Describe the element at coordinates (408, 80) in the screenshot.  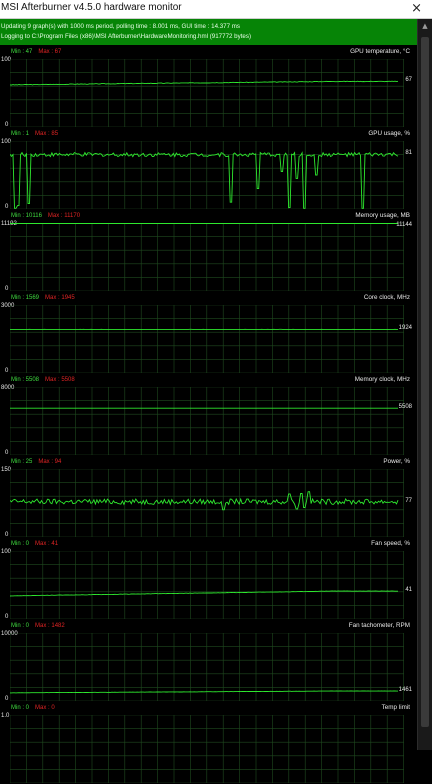
I see `current-value-label: 67` at that location.